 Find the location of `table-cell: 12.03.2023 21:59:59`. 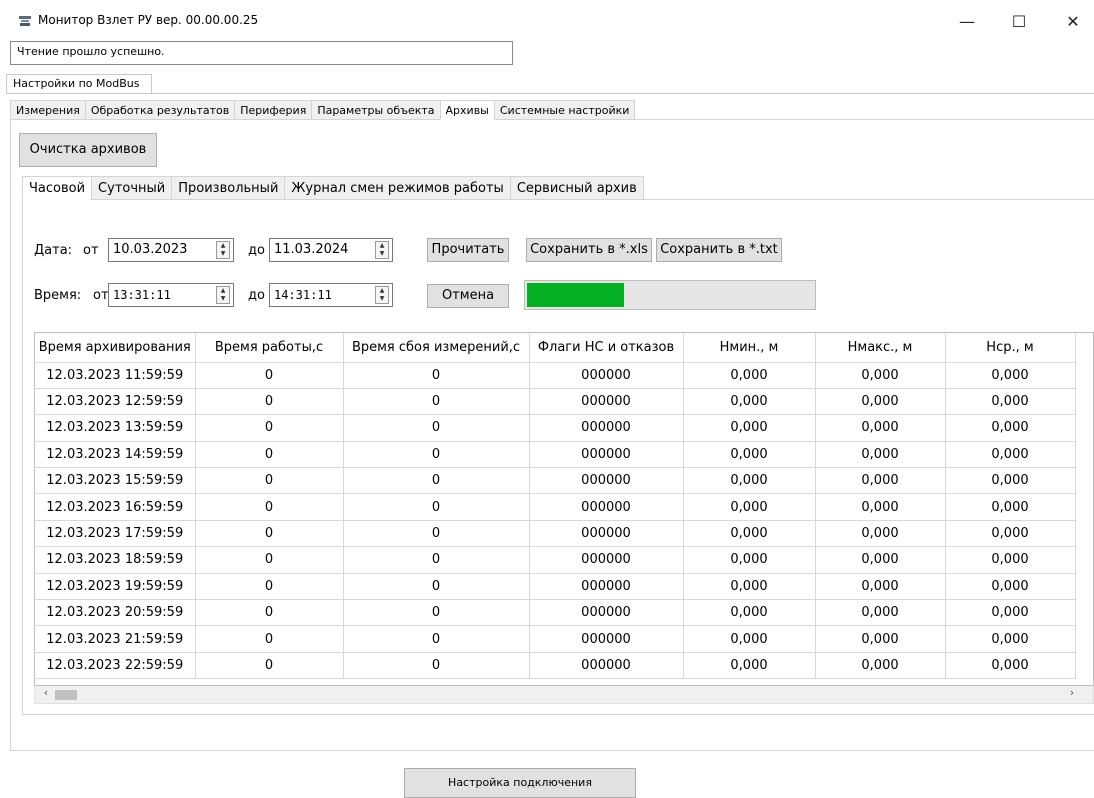

table-cell: 12.03.2023 21:59:59 is located at coordinates (115, 639).